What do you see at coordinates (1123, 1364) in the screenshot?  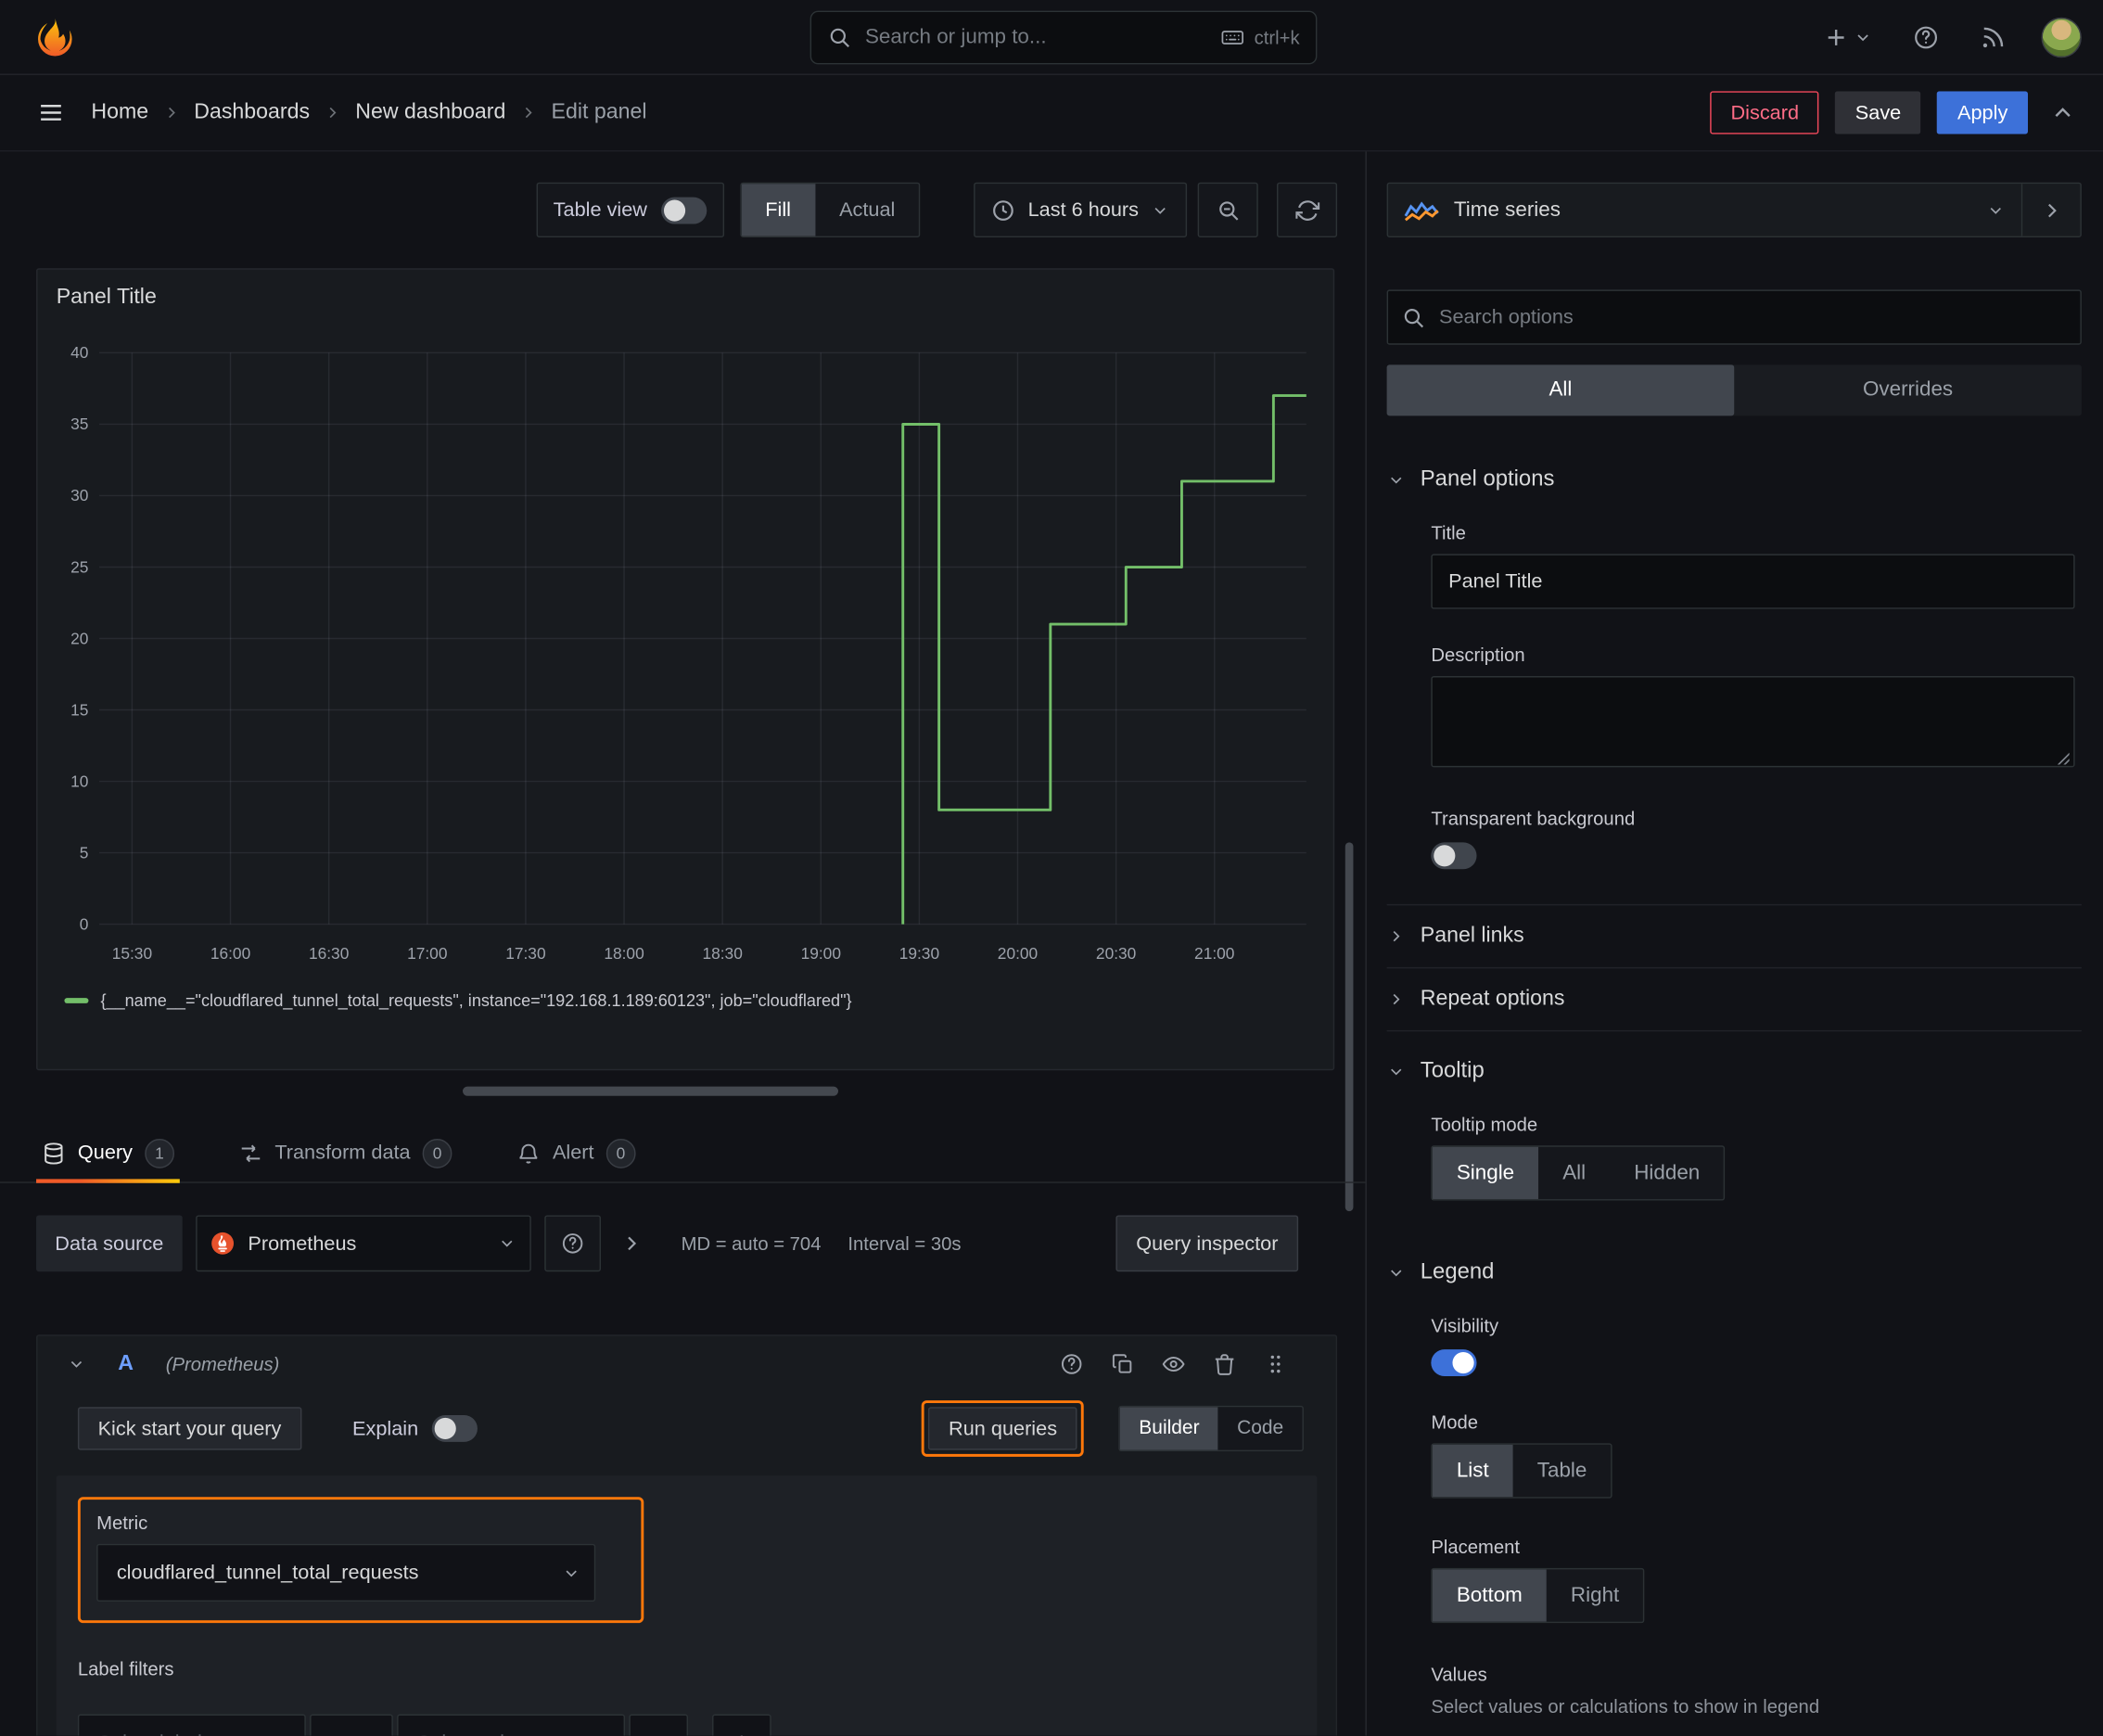 I see `duplicate-query-icon` at bounding box center [1123, 1364].